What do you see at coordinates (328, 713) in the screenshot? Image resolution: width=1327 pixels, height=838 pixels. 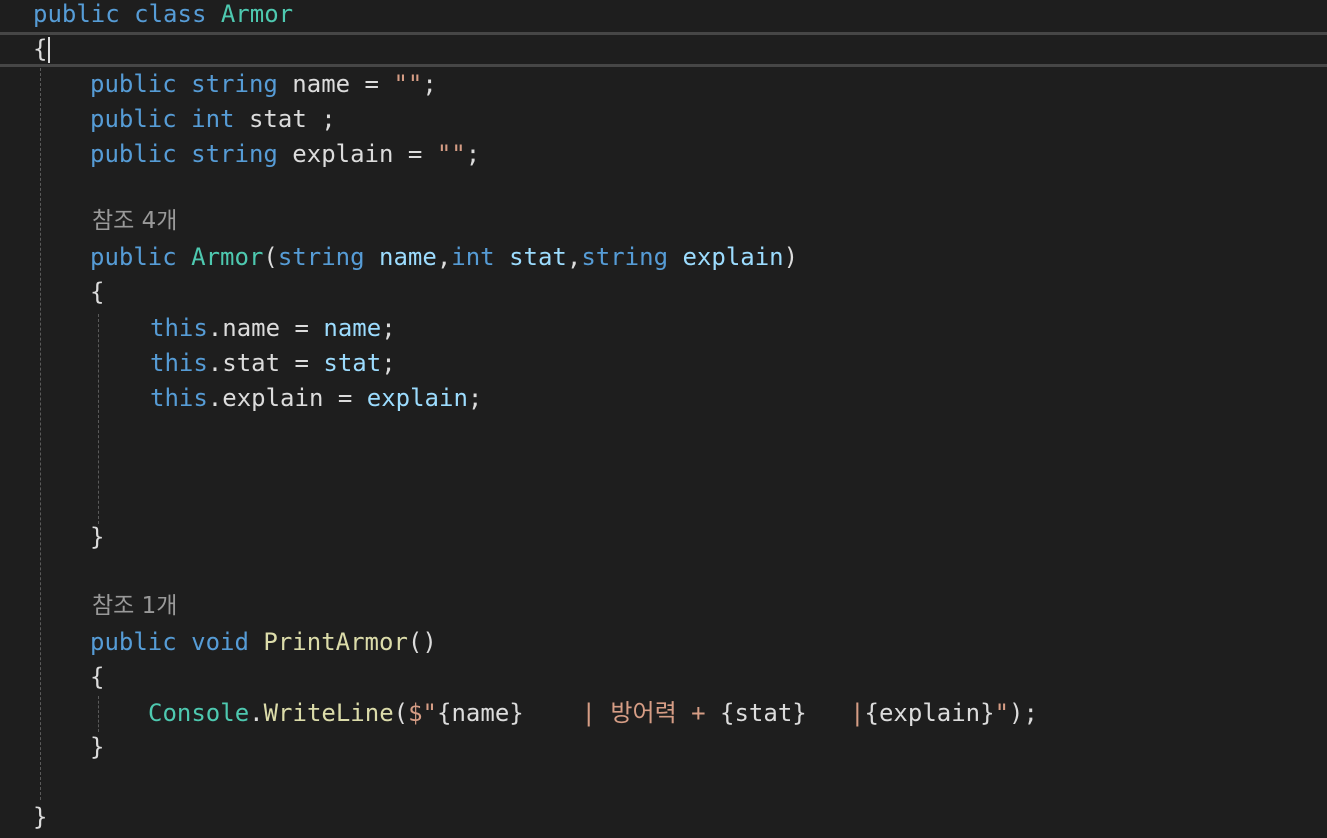 I see `code-token: WriteLine` at bounding box center [328, 713].